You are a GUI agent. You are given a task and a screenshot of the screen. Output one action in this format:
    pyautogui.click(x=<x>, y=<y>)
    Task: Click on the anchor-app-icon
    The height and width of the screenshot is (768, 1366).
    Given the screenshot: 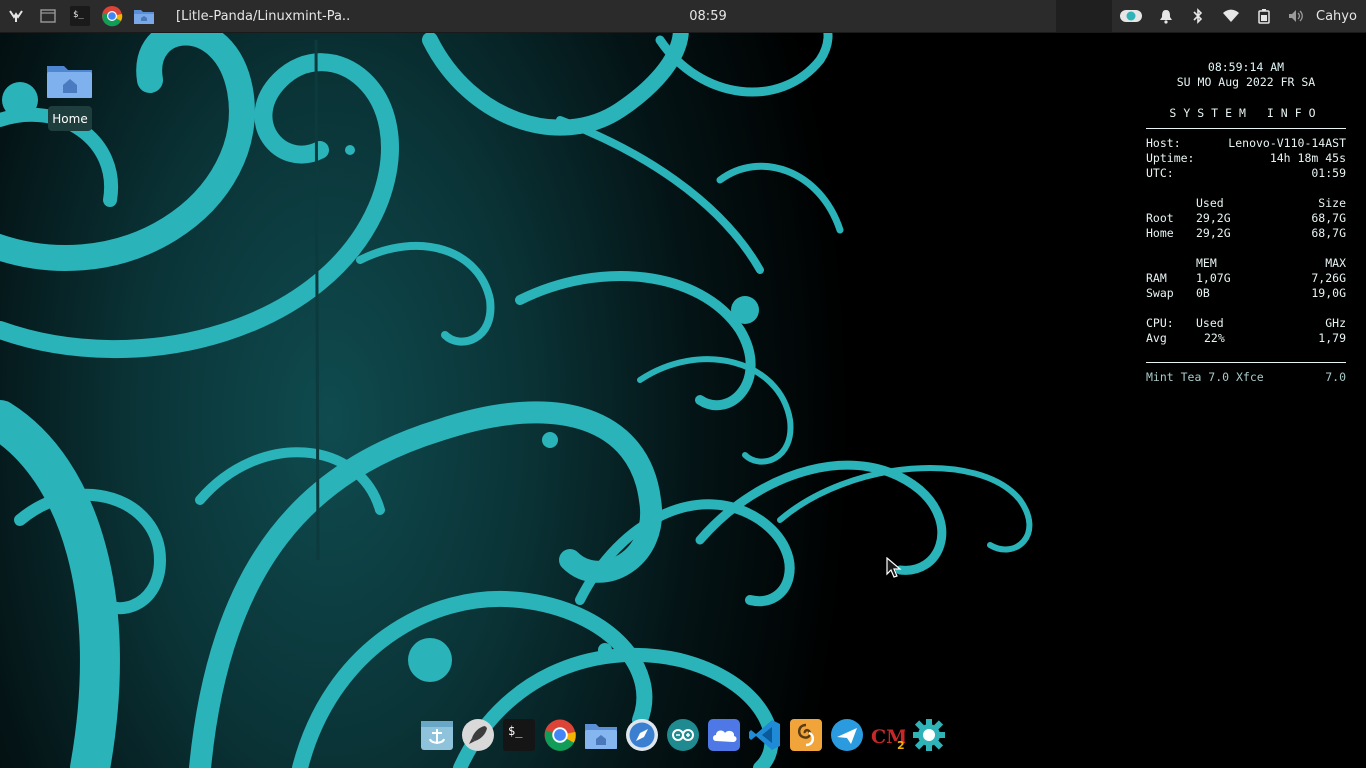 What is the action you would take?
    pyautogui.click(x=437, y=735)
    